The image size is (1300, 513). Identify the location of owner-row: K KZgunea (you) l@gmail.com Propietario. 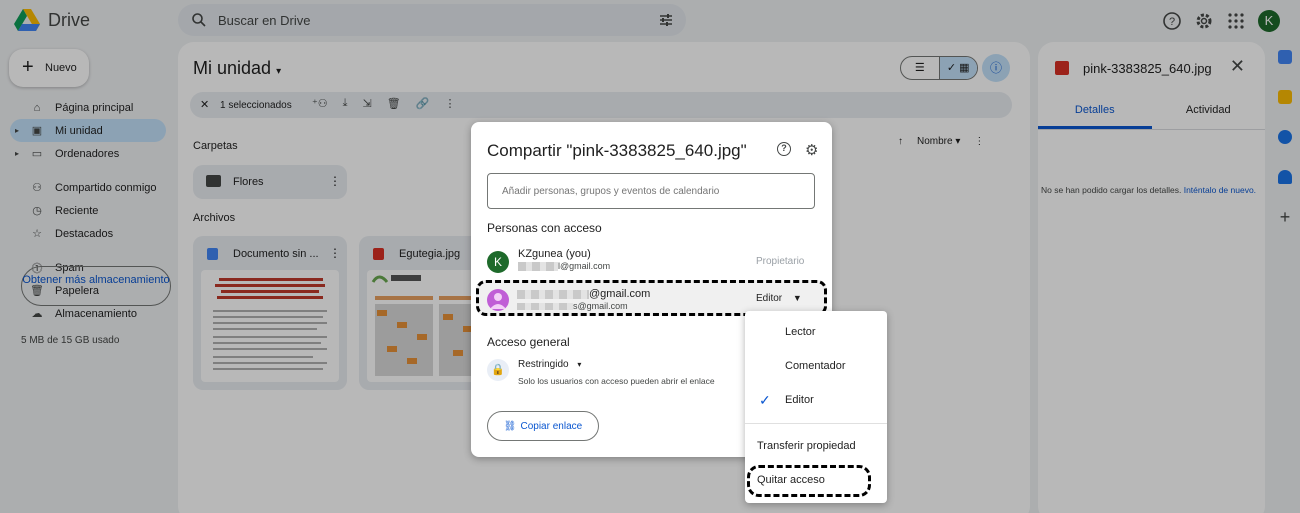
(652, 261).